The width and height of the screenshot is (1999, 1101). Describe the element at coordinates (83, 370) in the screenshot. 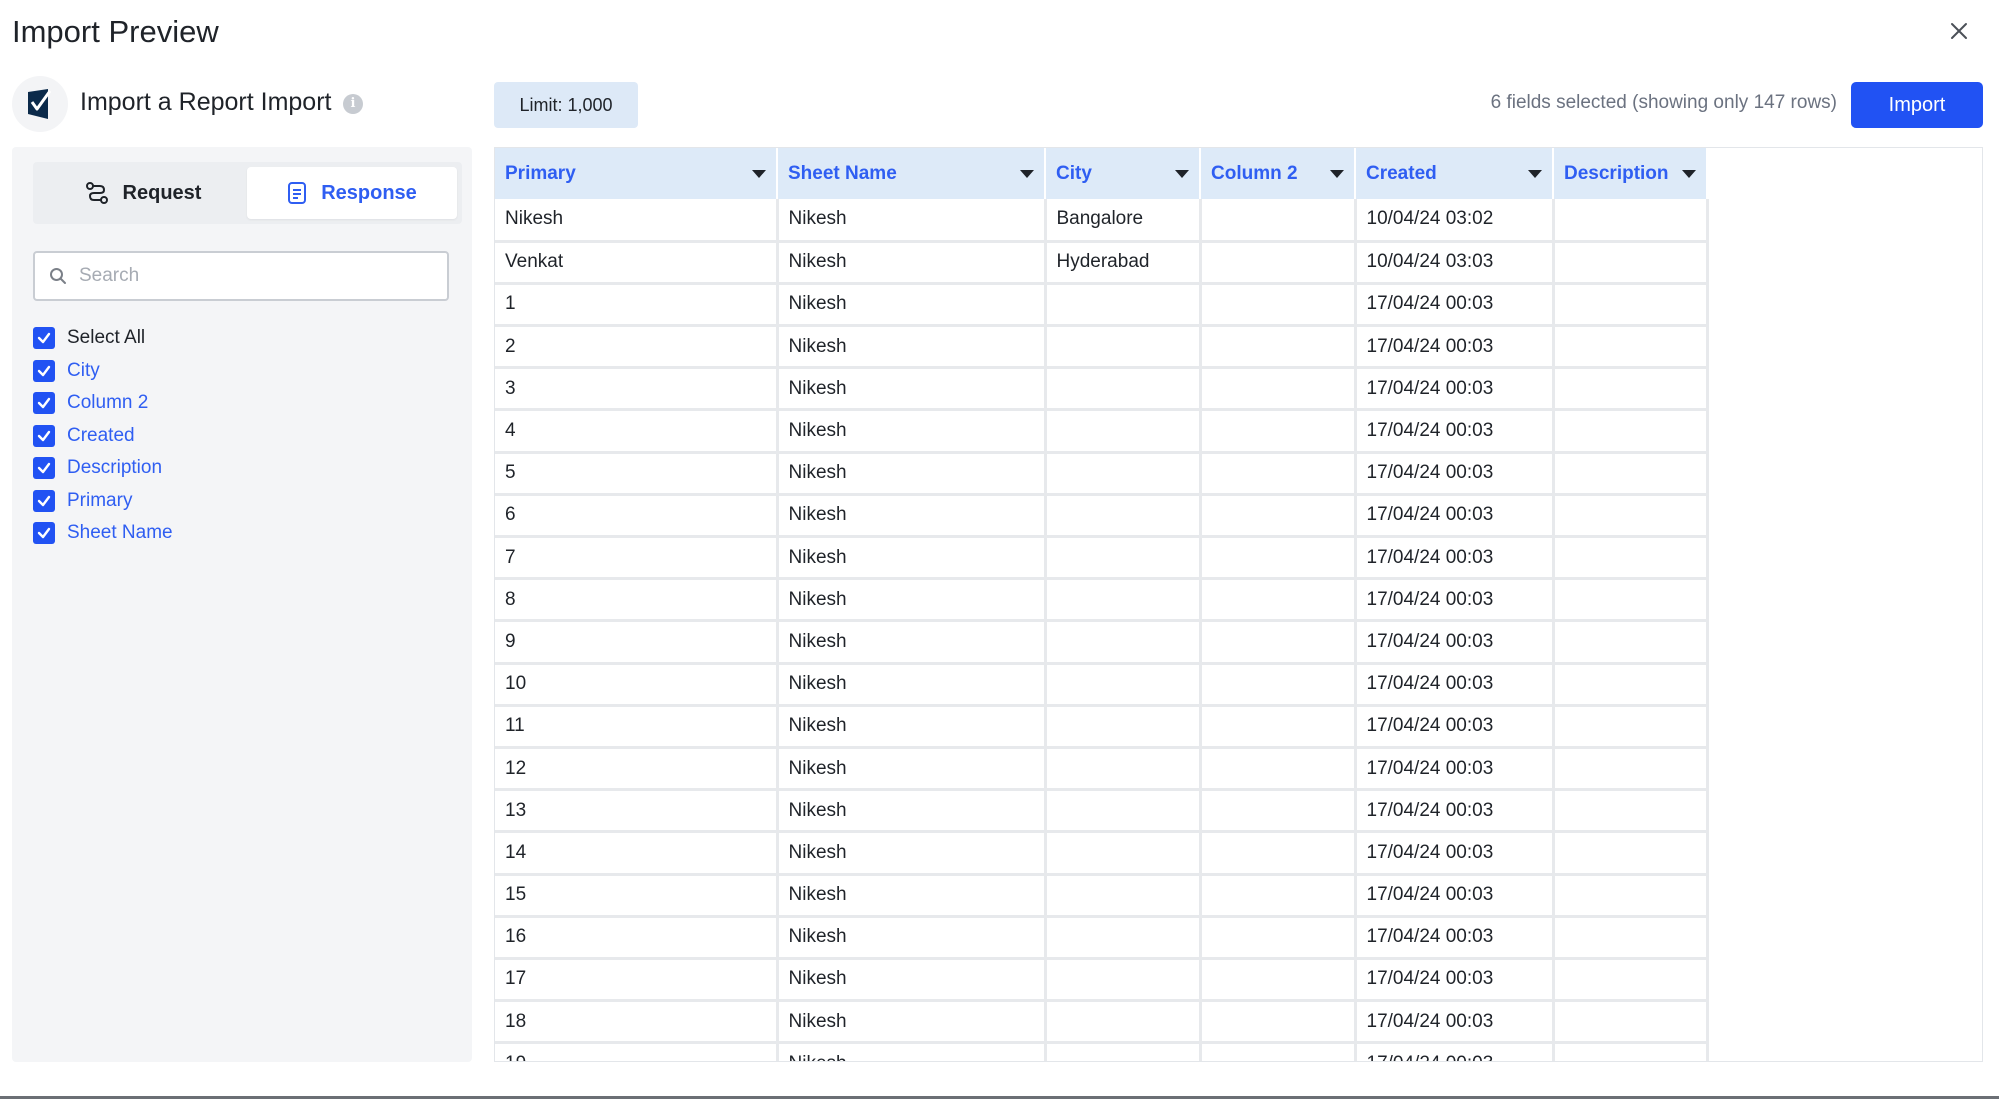

I see `field-label: City` at that location.